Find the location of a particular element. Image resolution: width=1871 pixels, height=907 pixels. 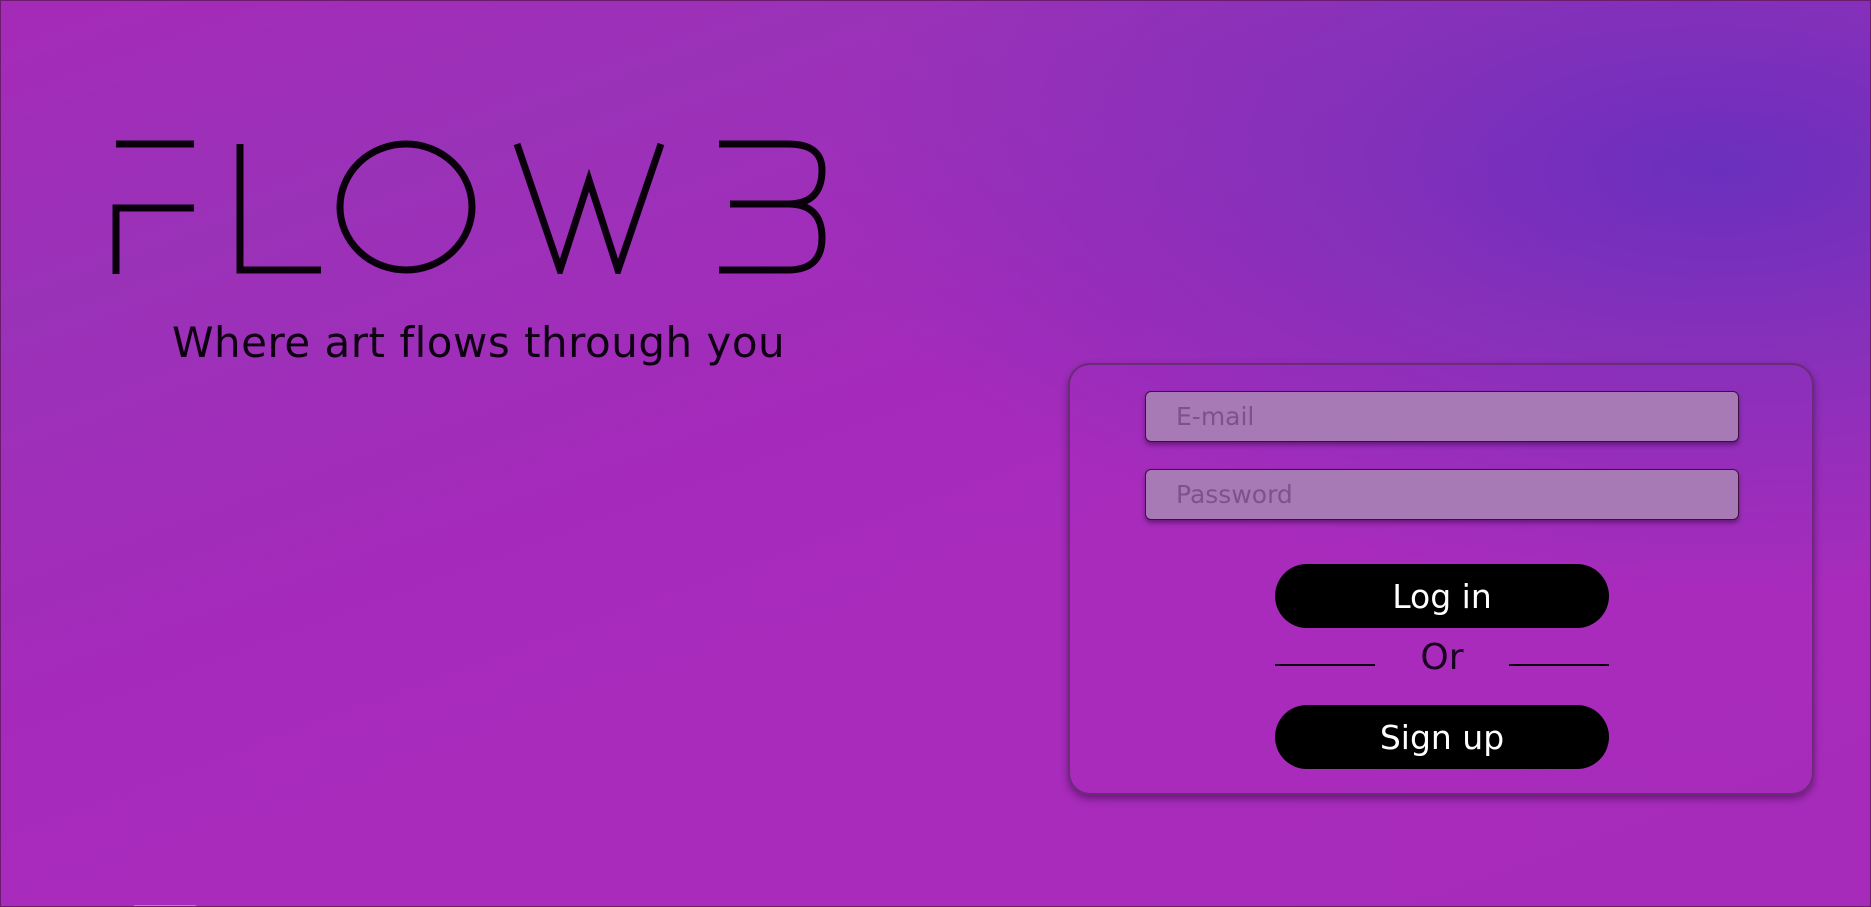

flow3-logo-graphic is located at coordinates (469, 207).